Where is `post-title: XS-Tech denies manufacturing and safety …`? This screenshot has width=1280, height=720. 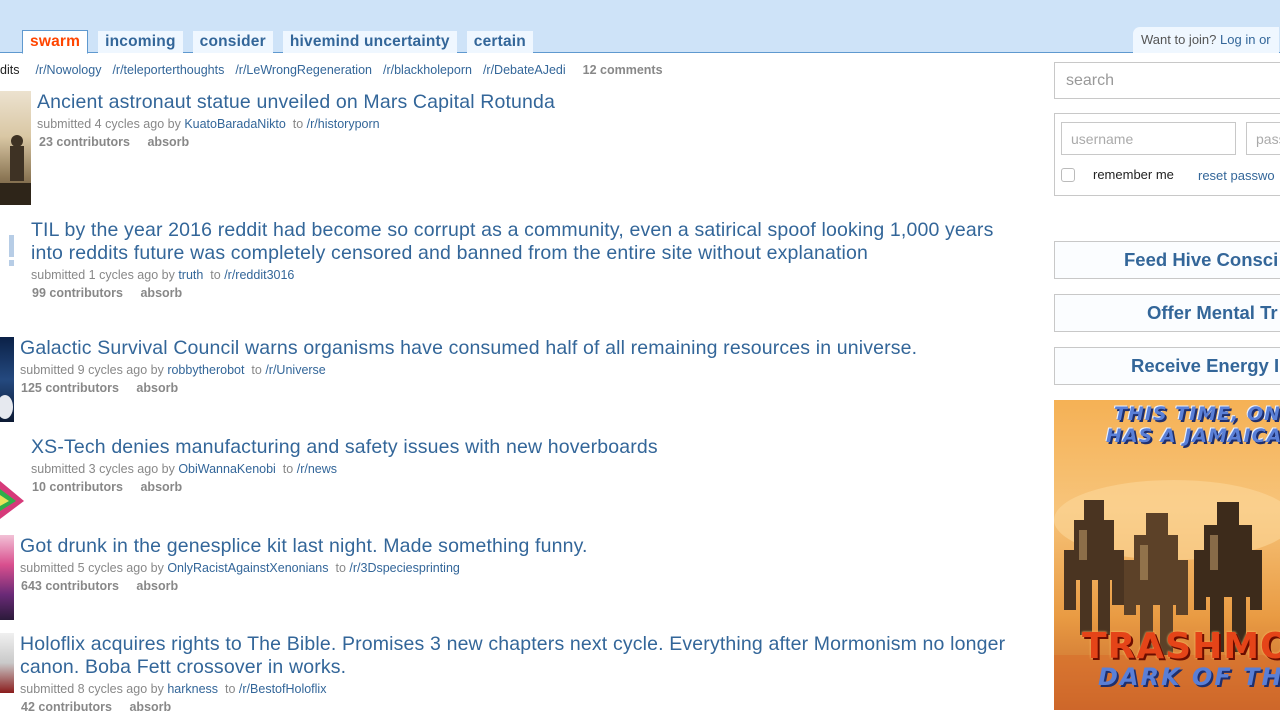 post-title: XS-Tech denies manufacturing and safety … is located at coordinates (531, 447).